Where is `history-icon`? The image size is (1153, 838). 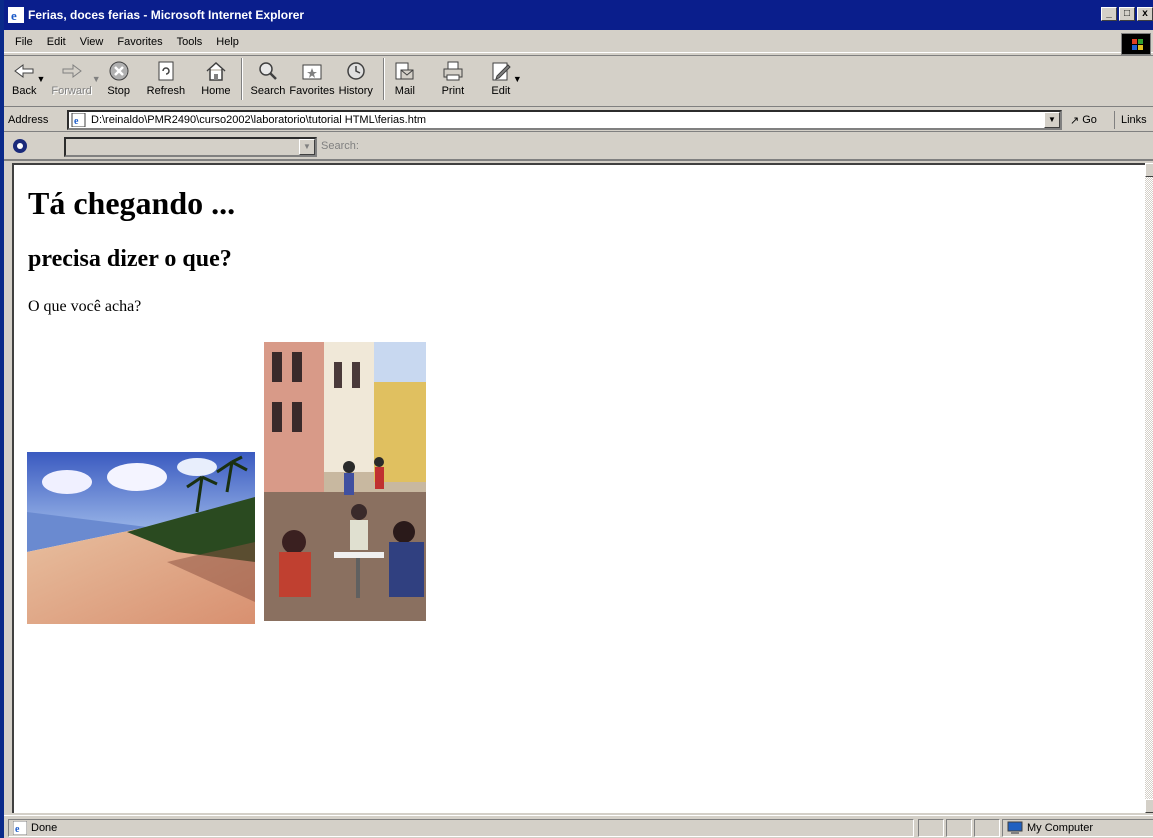
history-icon is located at coordinates (356, 71).